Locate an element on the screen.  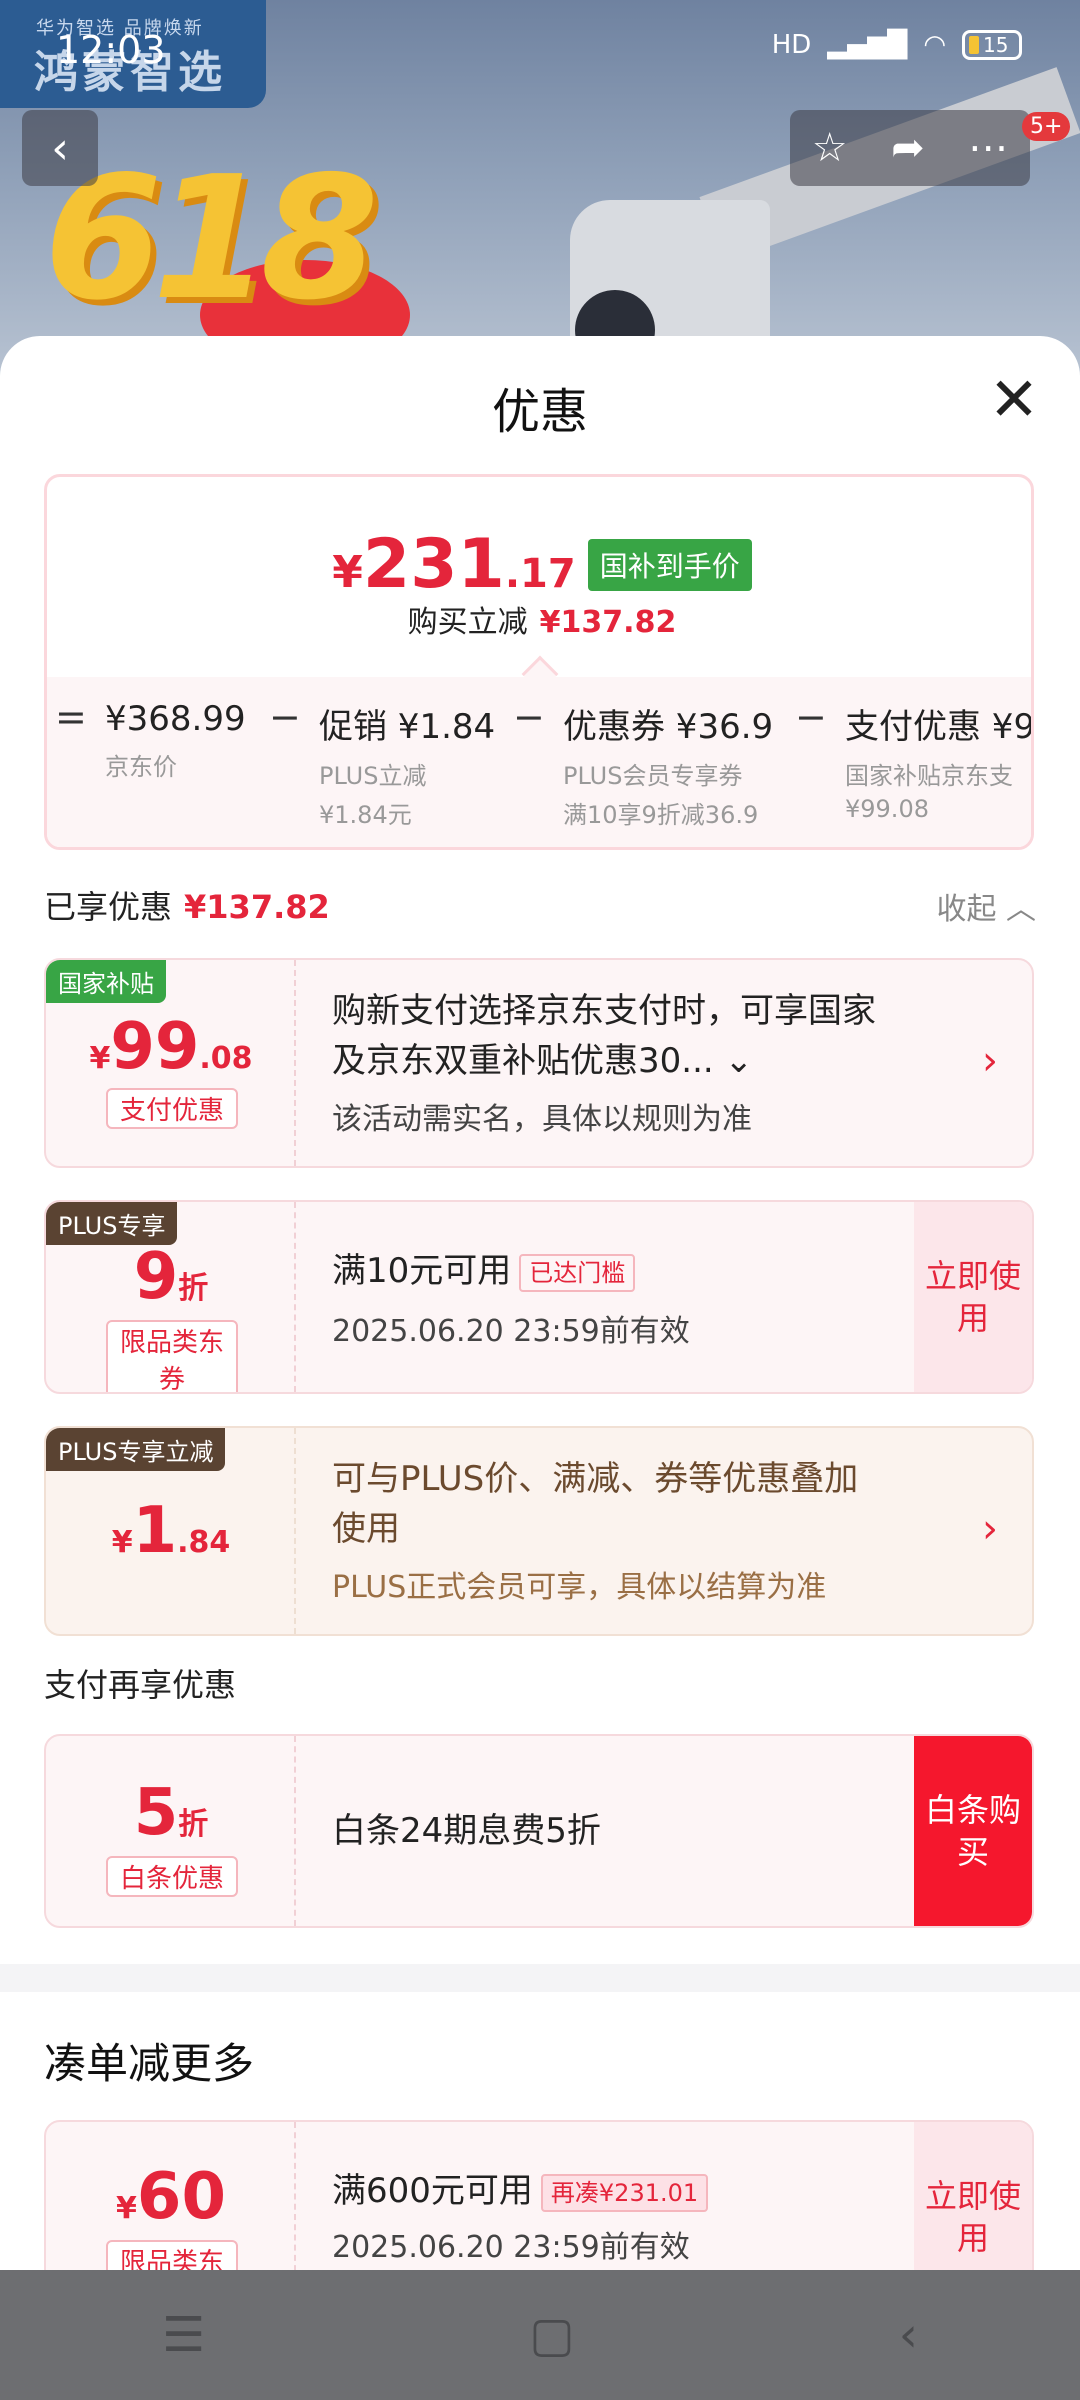
section-divider is located at coordinates (540, 1978).